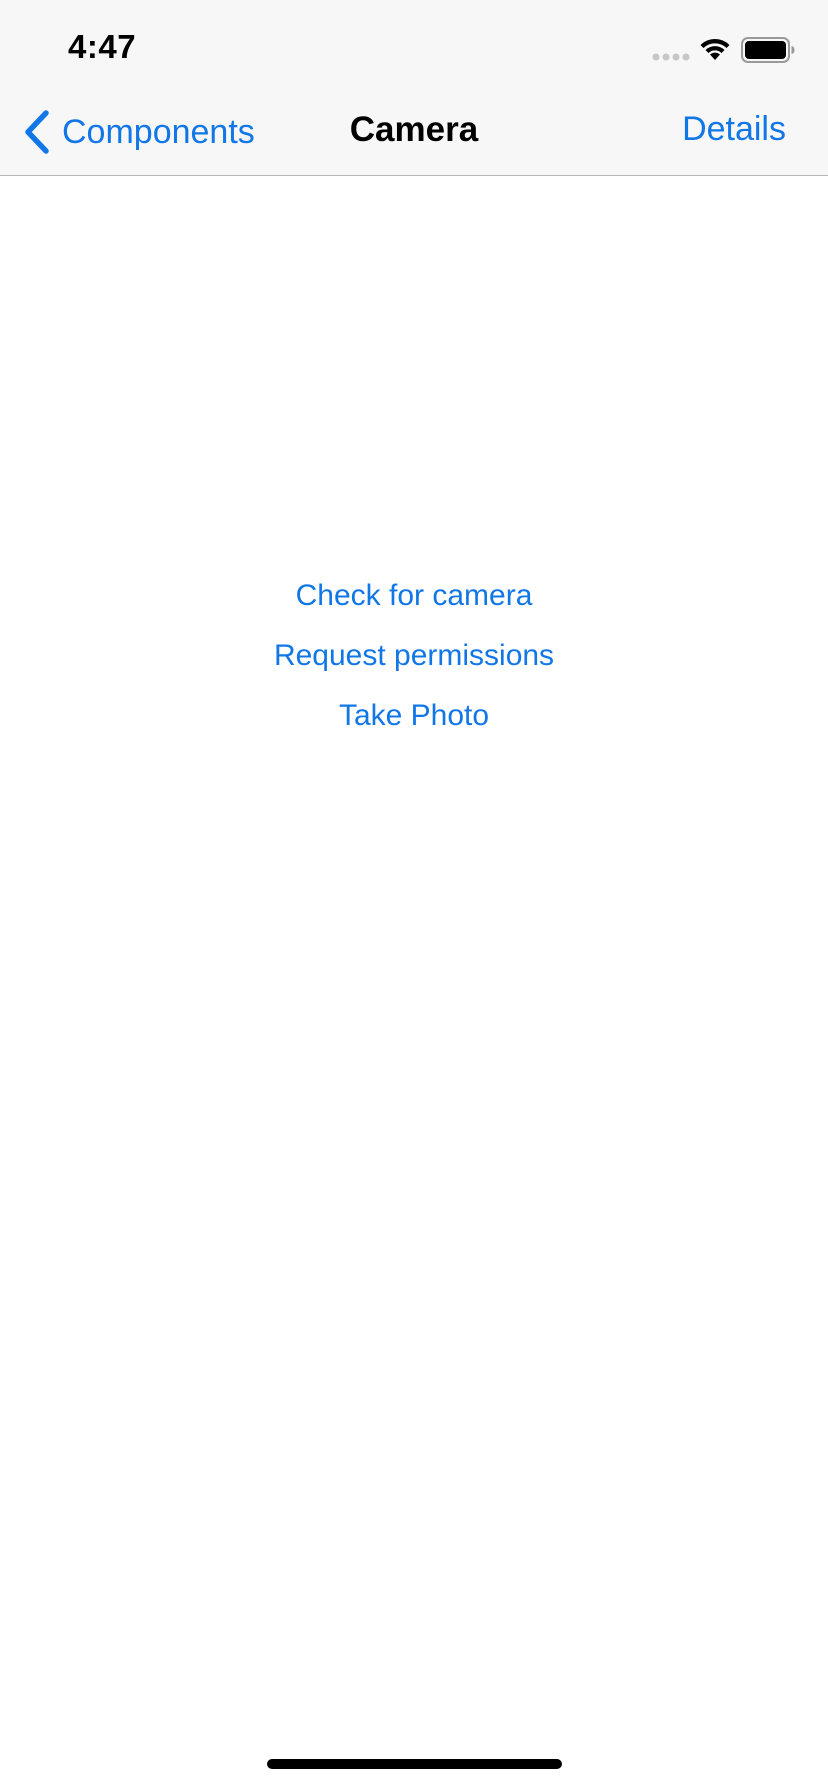 This screenshot has width=828, height=1792. What do you see at coordinates (158, 131) in the screenshot?
I see `back-button-label: Components` at bounding box center [158, 131].